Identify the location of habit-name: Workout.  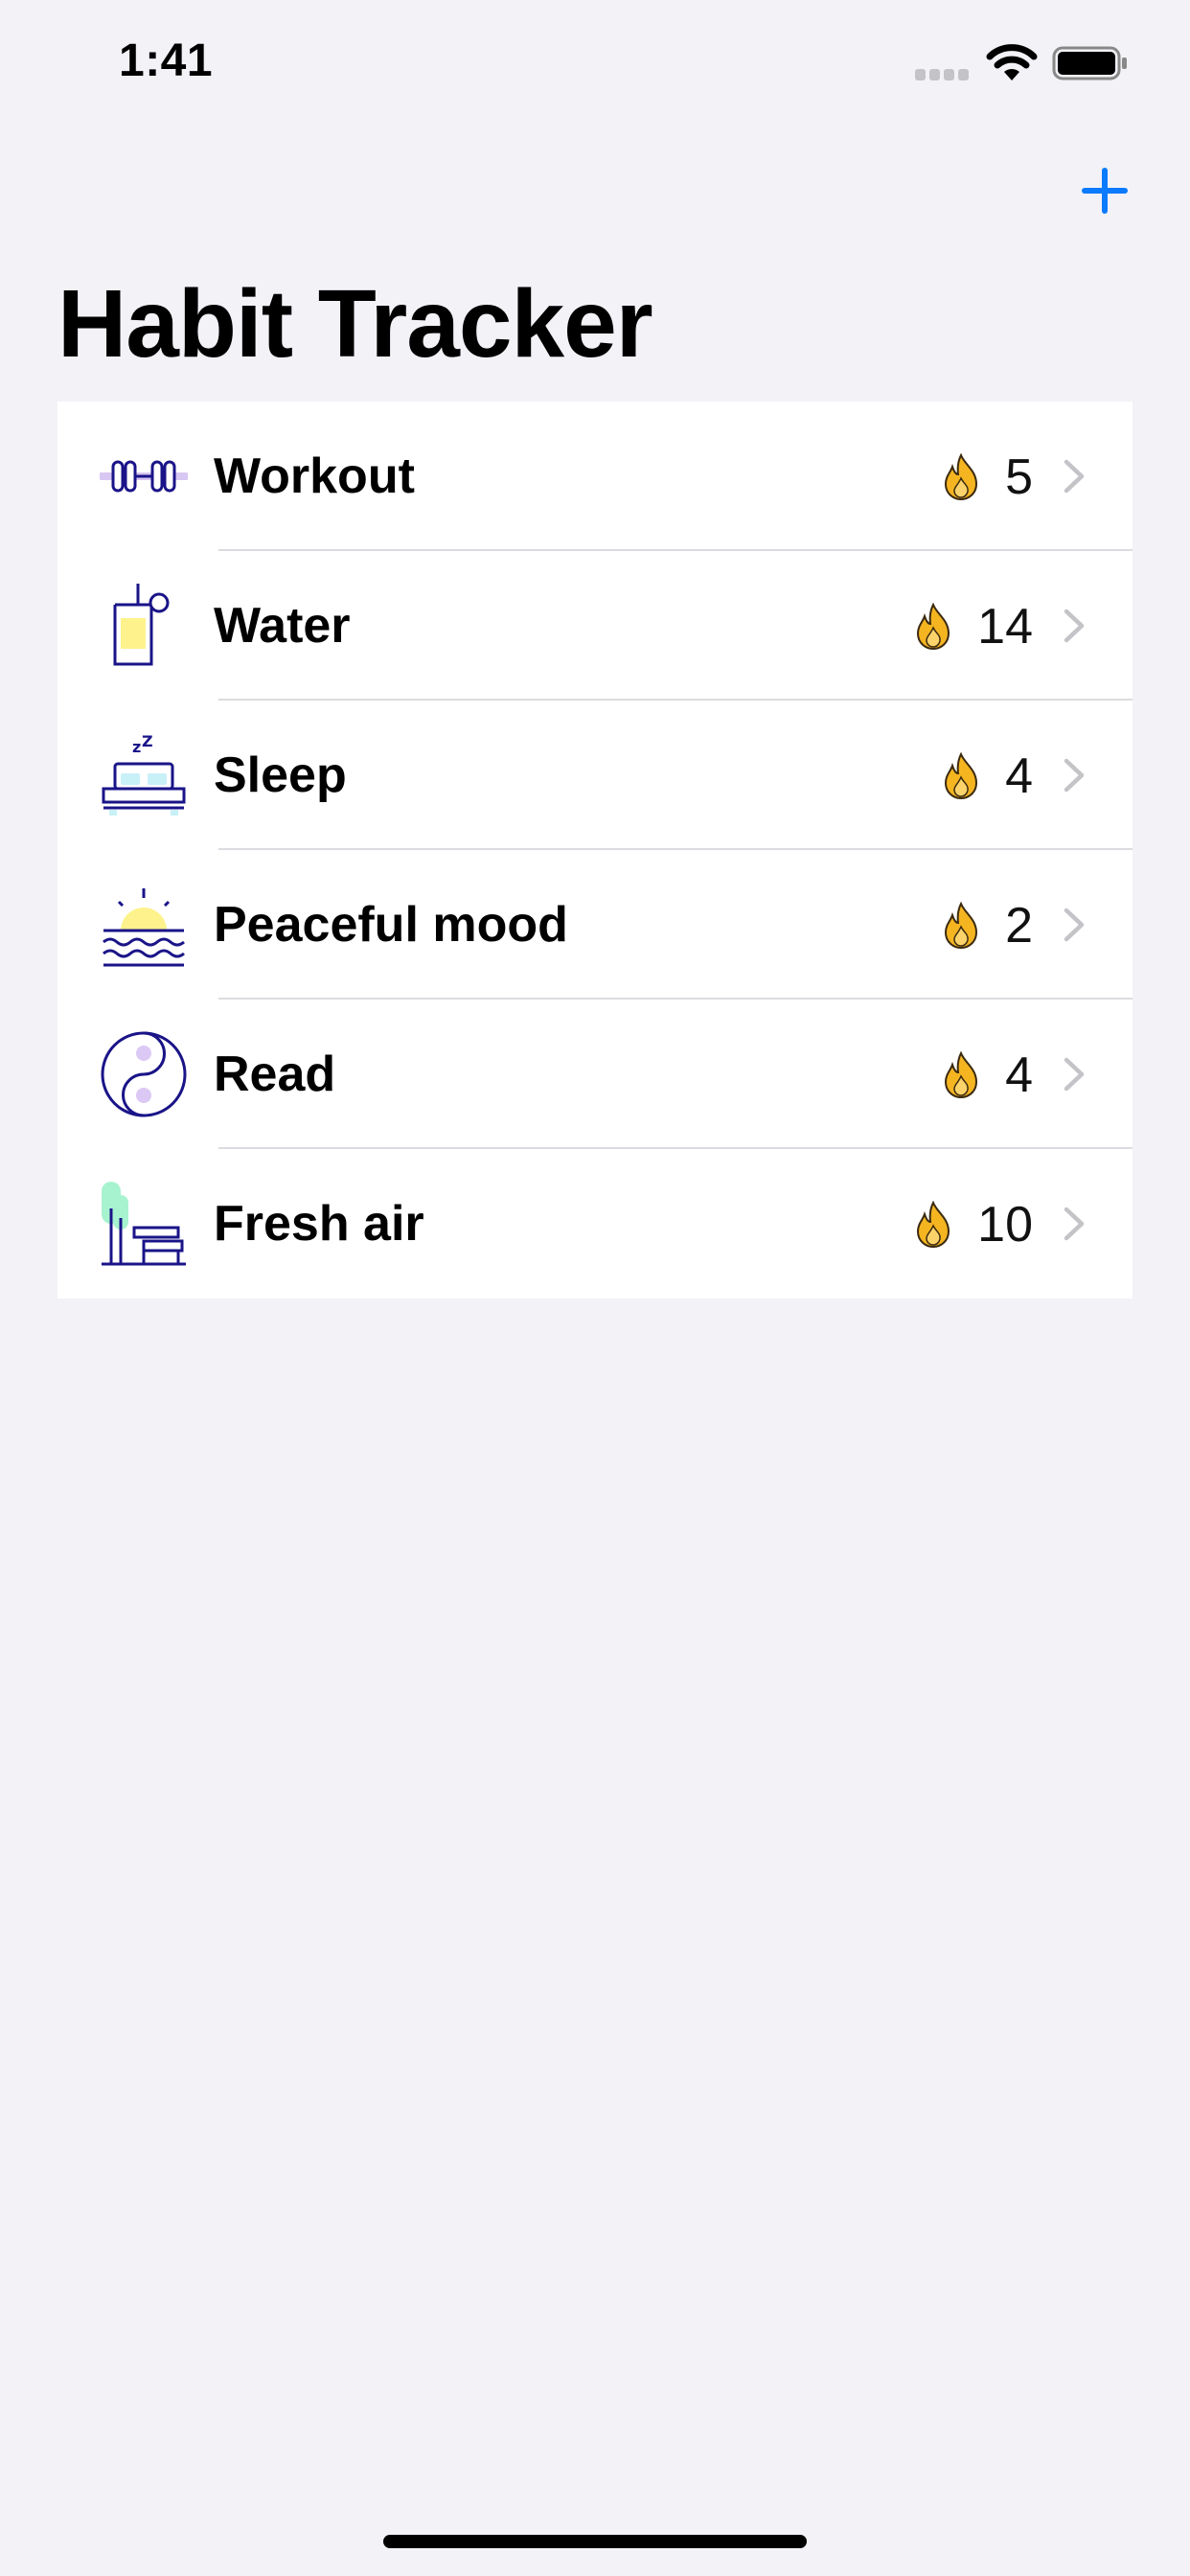
(315, 476).